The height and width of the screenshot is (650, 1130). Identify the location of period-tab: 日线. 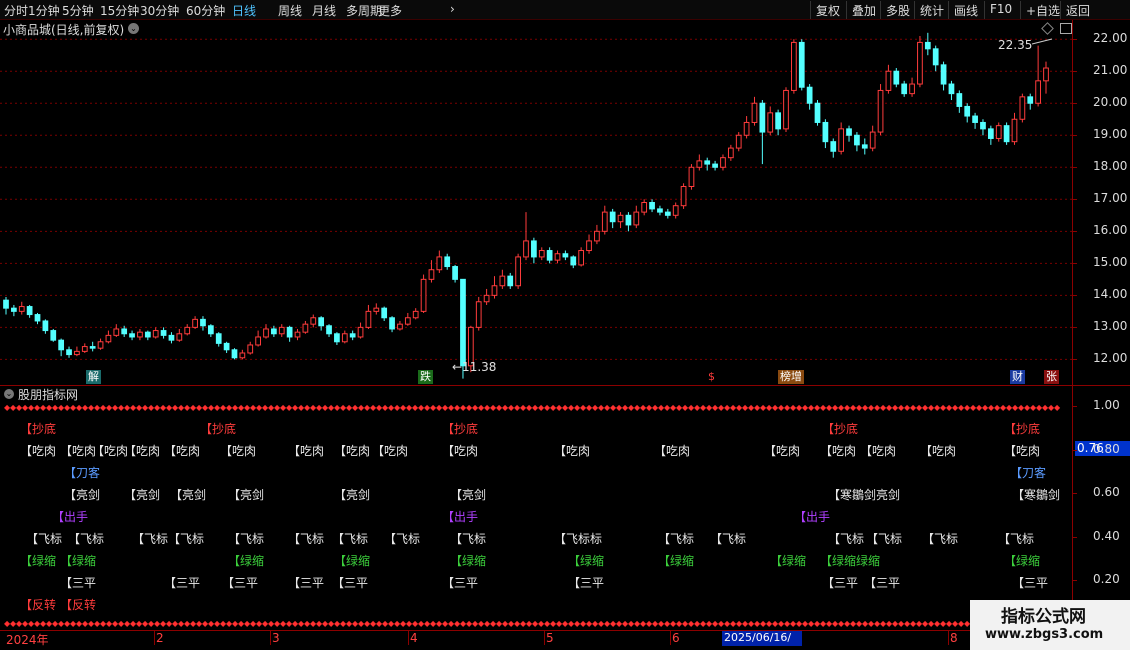
(244, 10).